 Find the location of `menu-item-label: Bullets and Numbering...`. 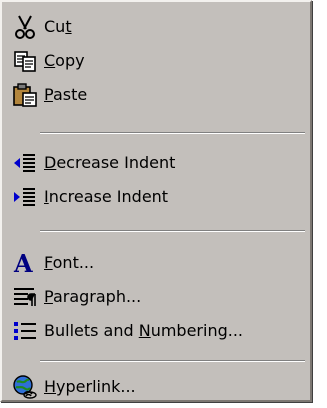

menu-item-label: Bullets and Numbering... is located at coordinates (144, 330).